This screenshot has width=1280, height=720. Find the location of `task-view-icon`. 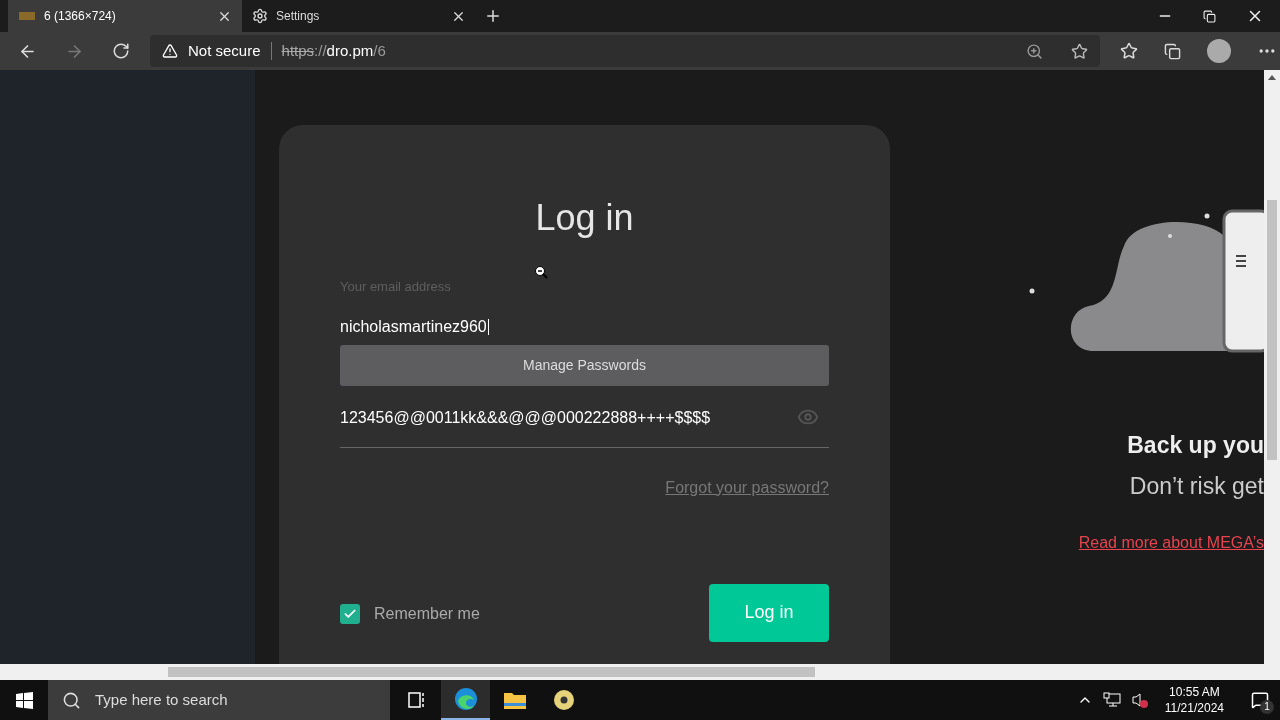

task-view-icon is located at coordinates (416, 700).